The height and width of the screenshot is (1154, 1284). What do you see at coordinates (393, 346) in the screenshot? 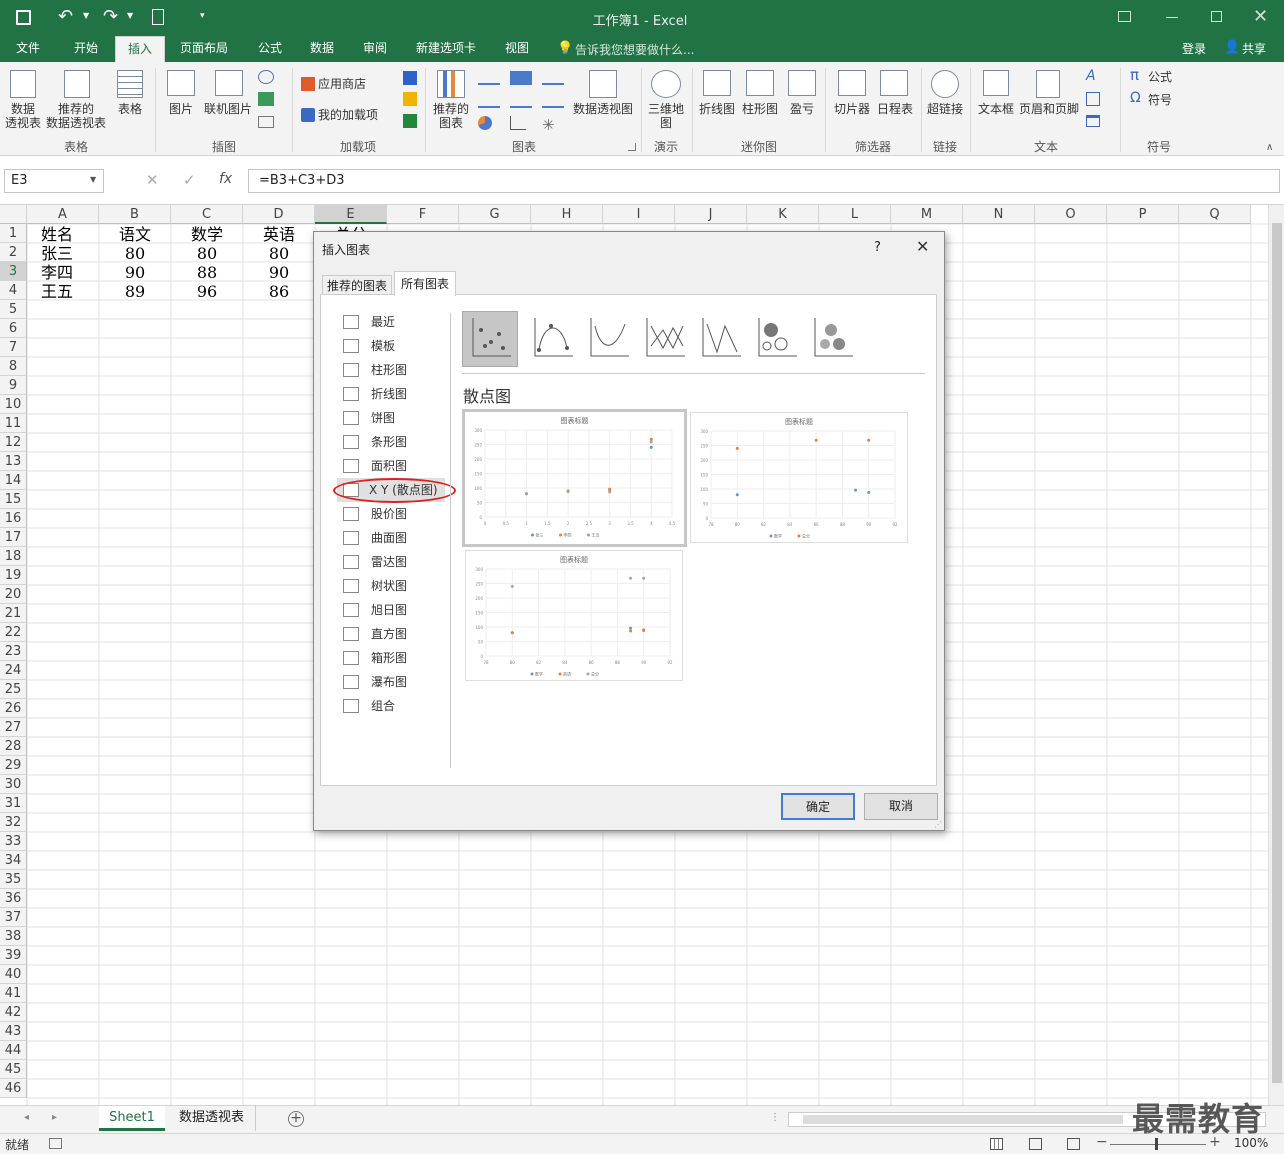
I see `chart-category-item: 模板` at bounding box center [393, 346].